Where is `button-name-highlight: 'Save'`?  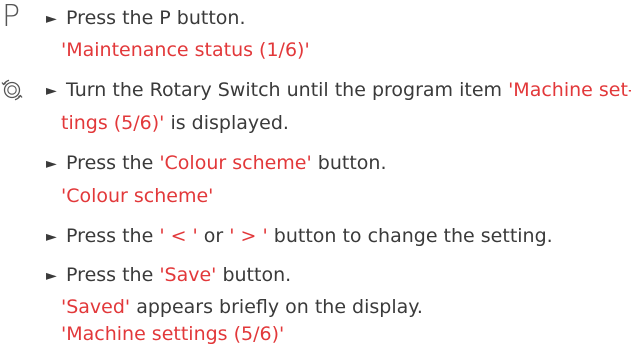 button-name-highlight: 'Save' is located at coordinates (188, 275).